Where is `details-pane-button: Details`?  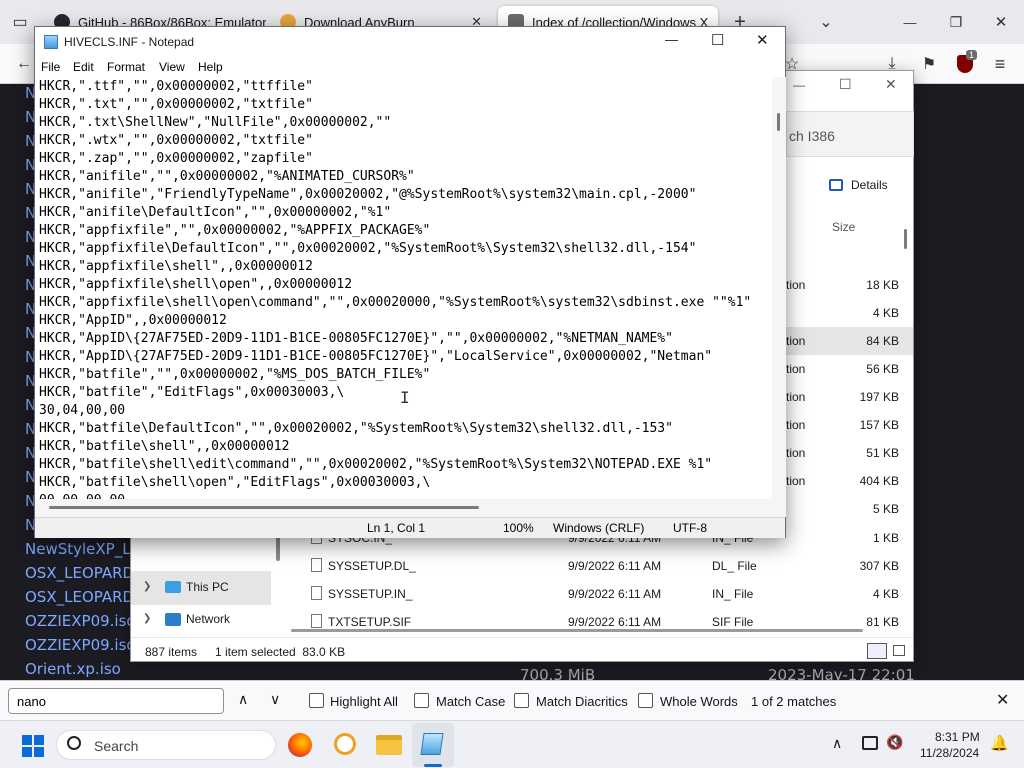
details-pane-button: Details is located at coordinates (858, 185).